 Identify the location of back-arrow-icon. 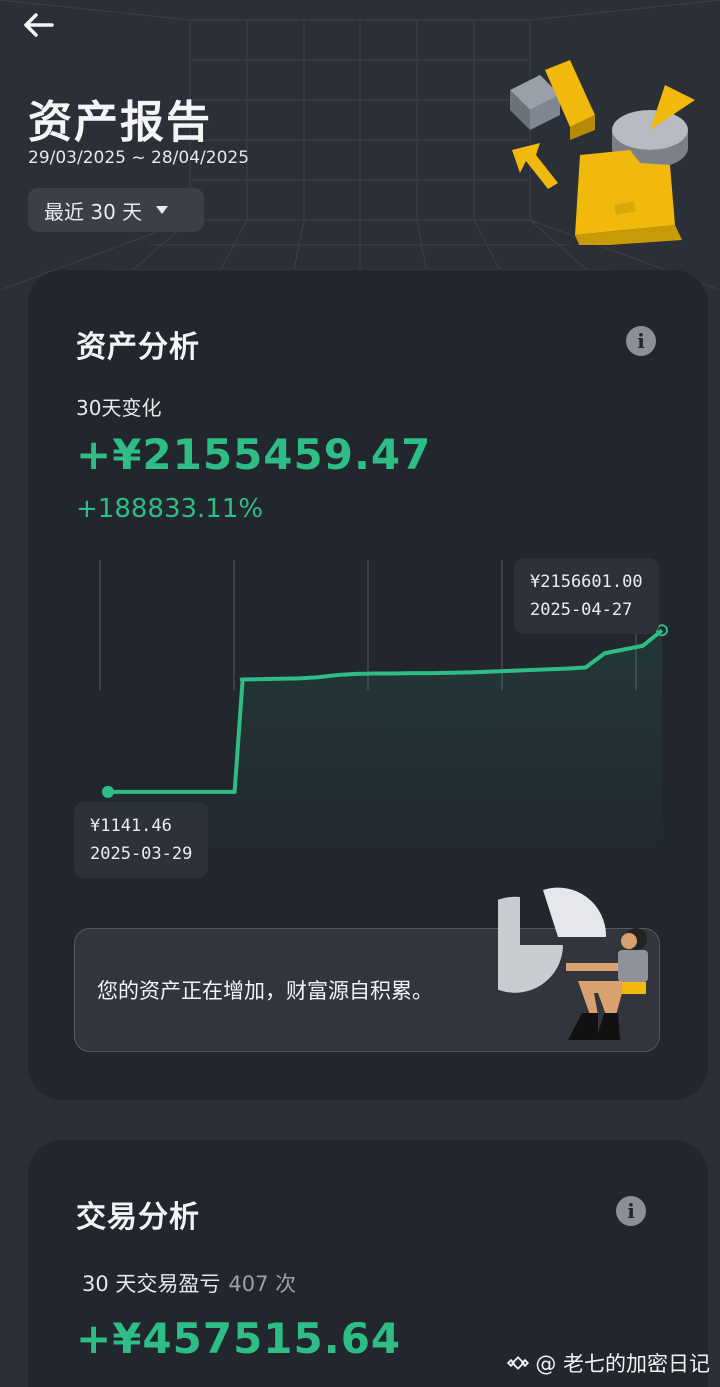
(39, 25).